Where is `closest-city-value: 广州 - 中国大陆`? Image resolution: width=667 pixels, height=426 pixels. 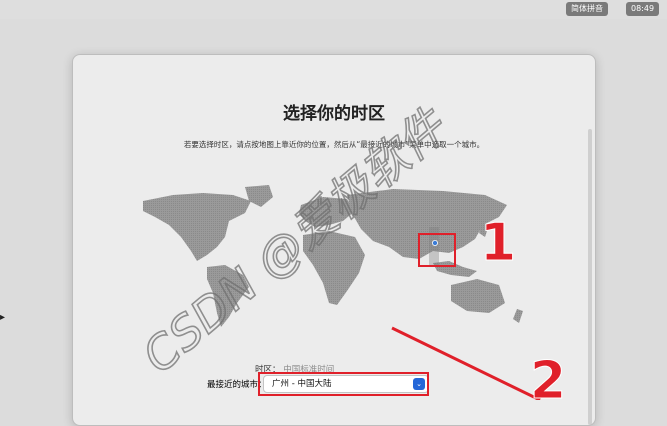
closest-city-value: 广州 - 中国大陆 is located at coordinates (302, 384).